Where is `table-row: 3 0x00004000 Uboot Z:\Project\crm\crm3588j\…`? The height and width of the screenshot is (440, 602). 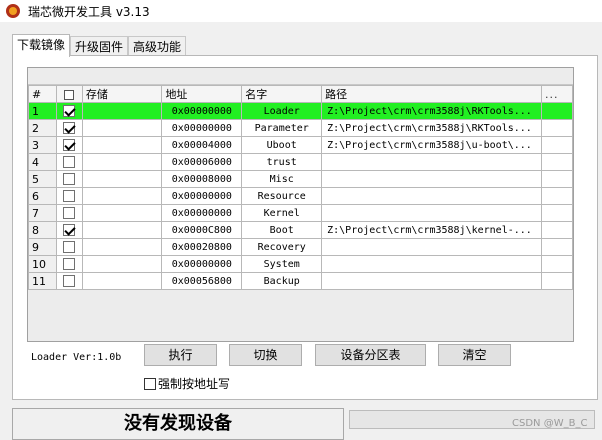 table-row: 3 0x00004000 Uboot Z:\Project\crm\crm3588j\… is located at coordinates (300, 145).